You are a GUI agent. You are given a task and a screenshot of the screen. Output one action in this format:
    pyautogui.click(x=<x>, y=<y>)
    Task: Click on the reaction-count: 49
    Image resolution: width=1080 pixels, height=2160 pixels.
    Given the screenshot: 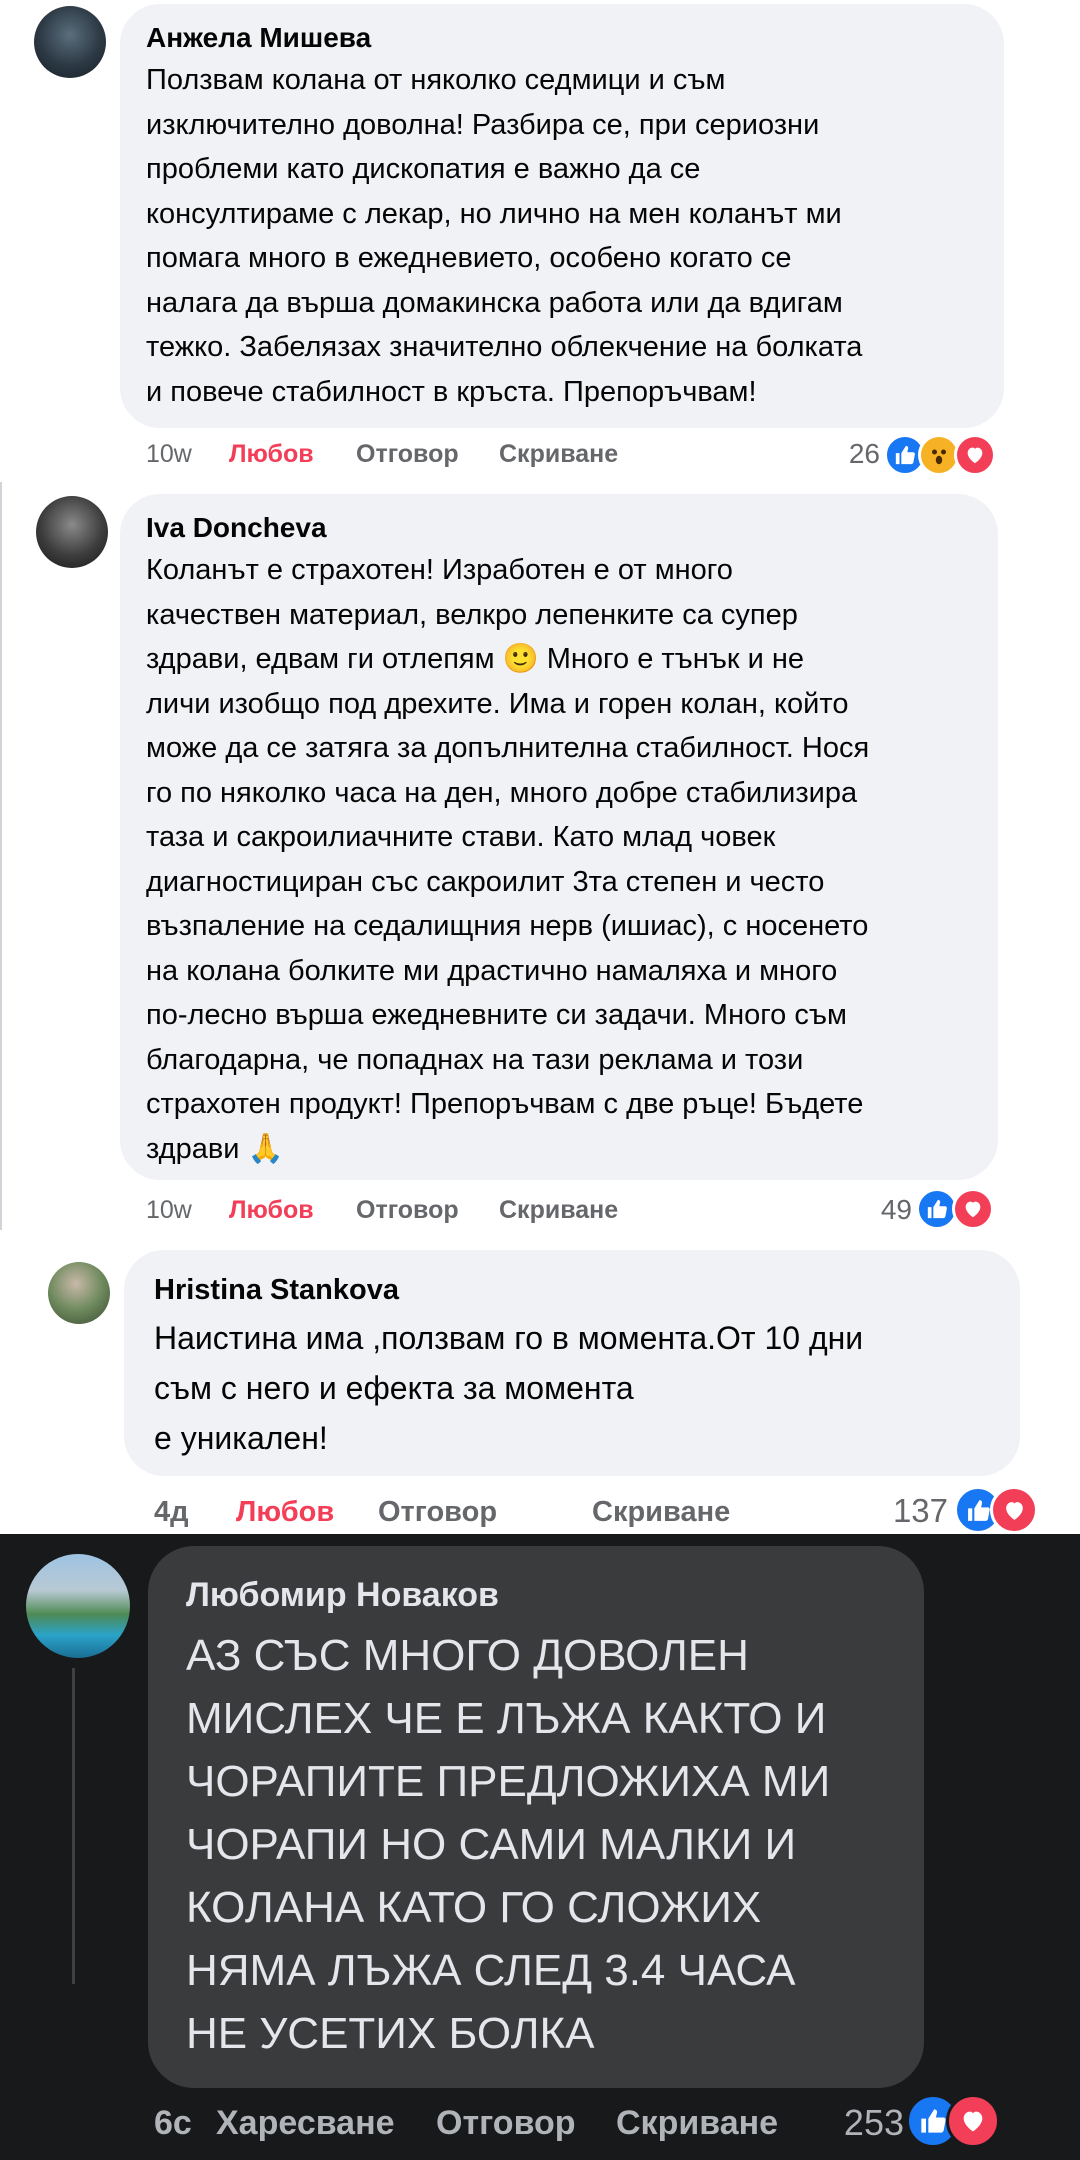 What is the action you would take?
    pyautogui.click(x=887, y=1210)
    